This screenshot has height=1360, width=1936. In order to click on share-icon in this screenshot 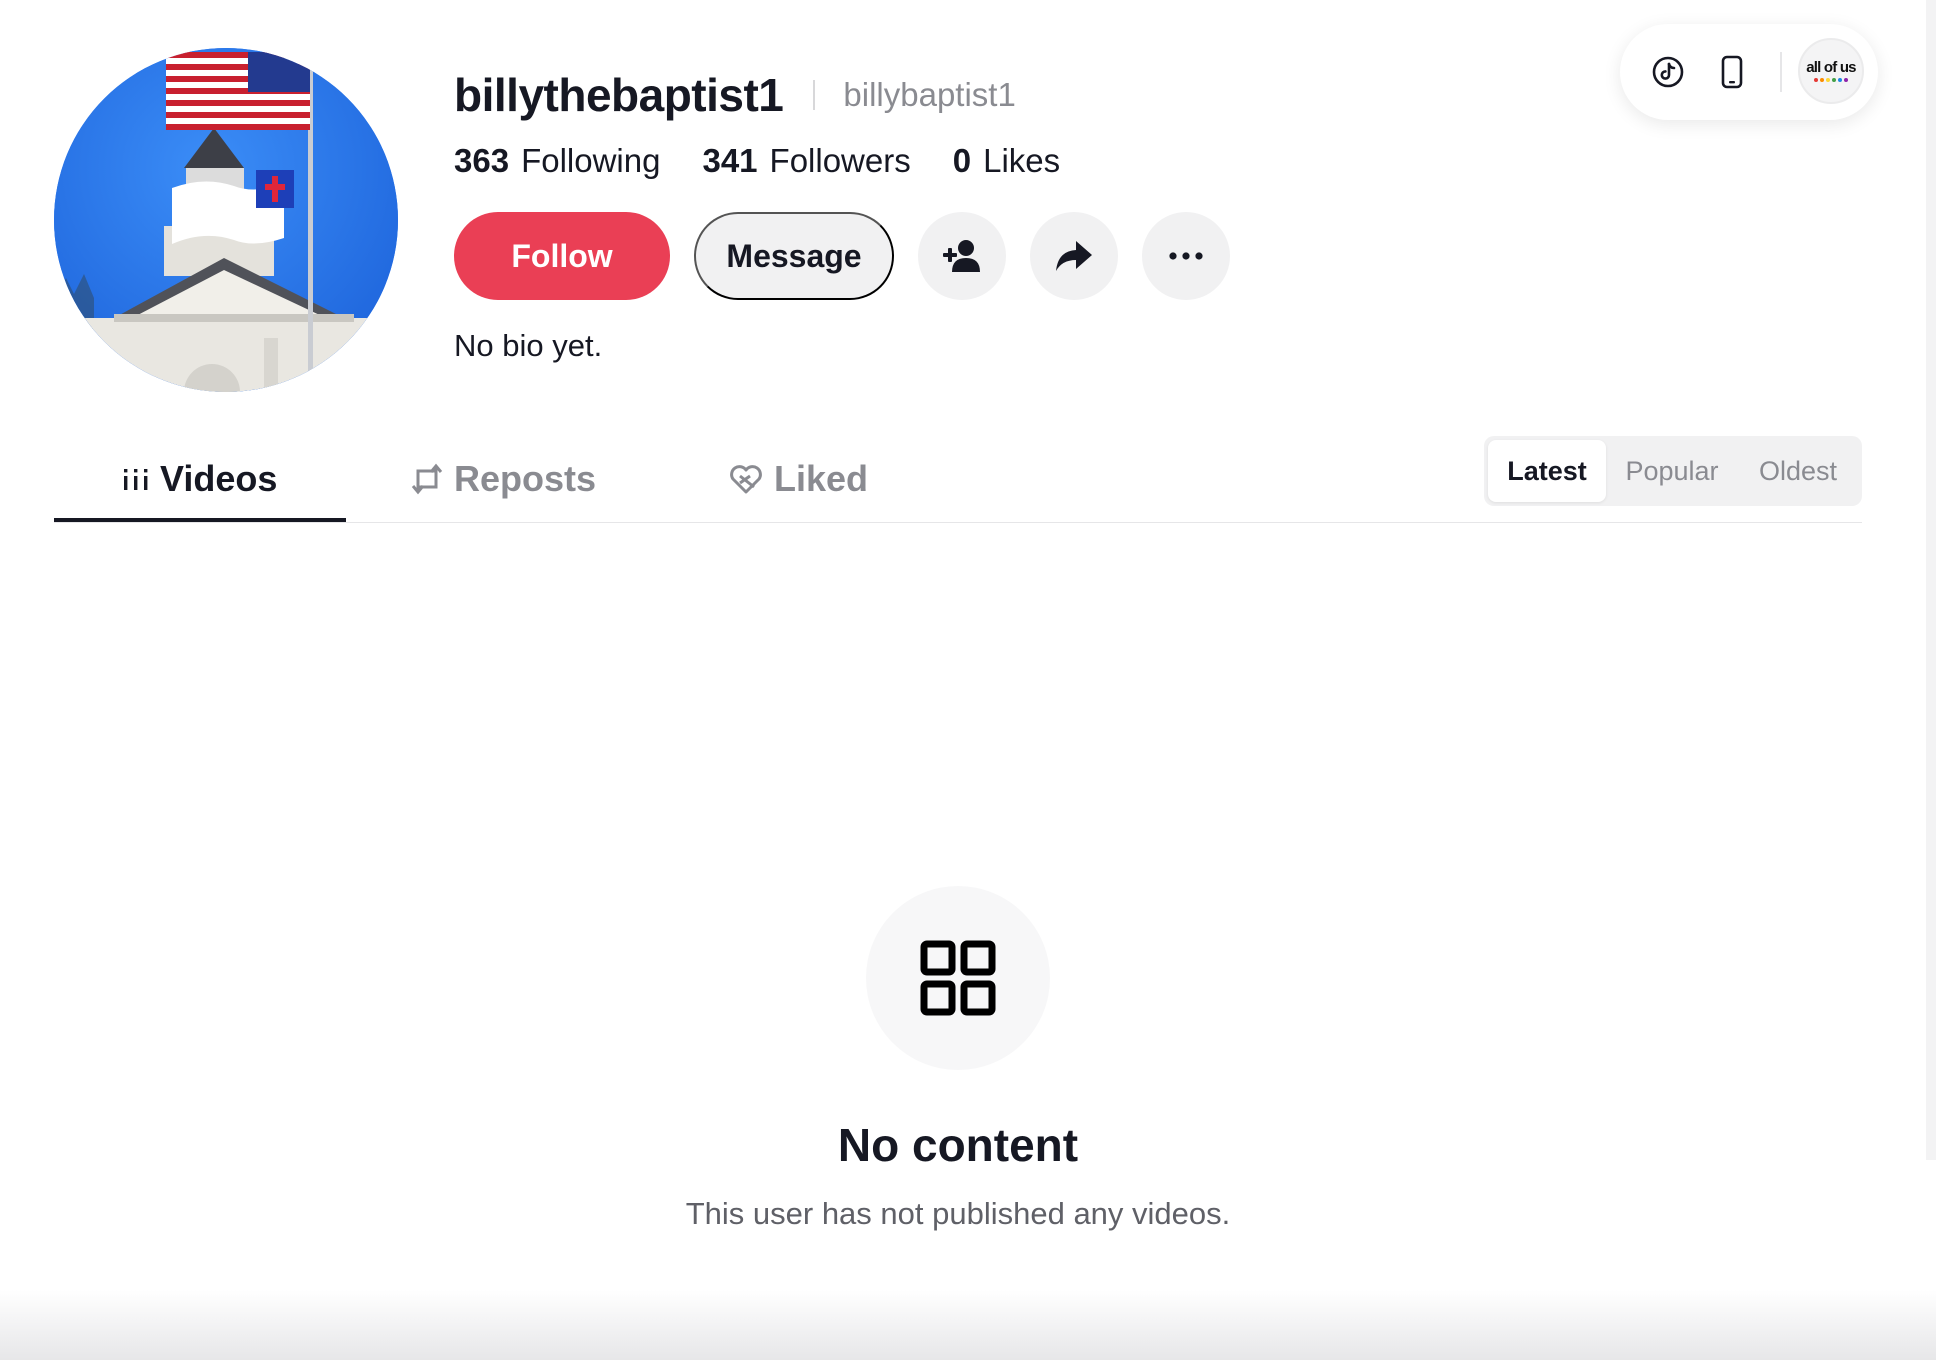, I will do `click(1074, 256)`.